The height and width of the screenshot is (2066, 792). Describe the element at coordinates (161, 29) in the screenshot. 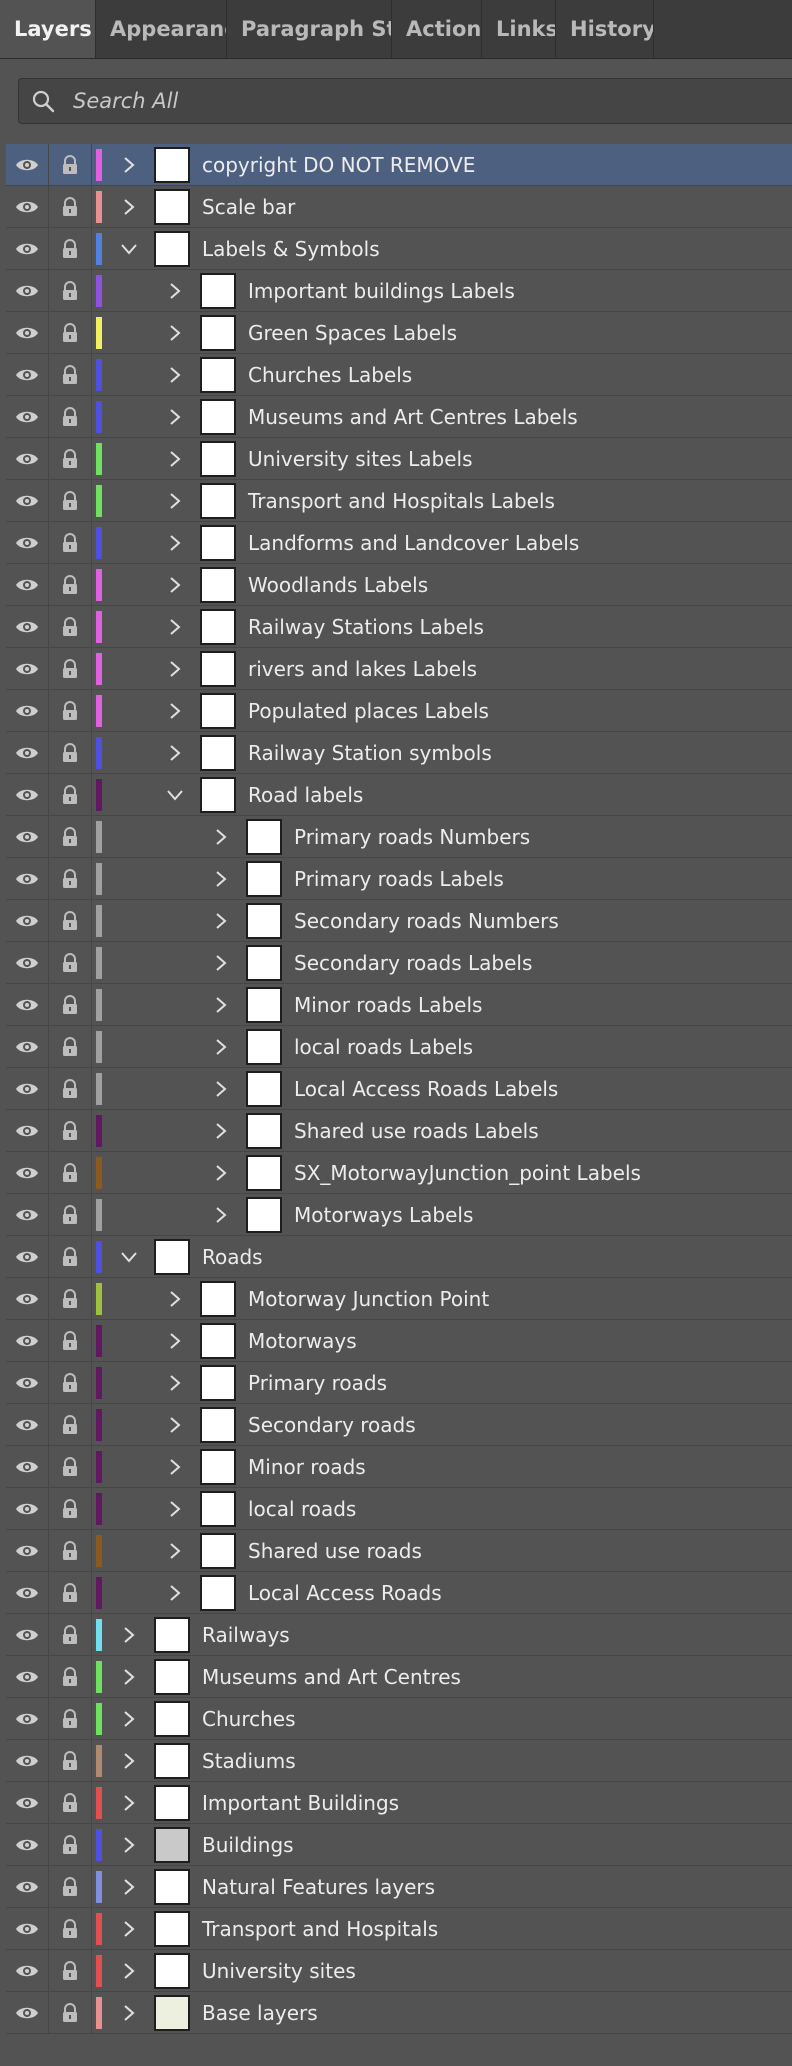

I see `tab-appearance: Appearance` at that location.